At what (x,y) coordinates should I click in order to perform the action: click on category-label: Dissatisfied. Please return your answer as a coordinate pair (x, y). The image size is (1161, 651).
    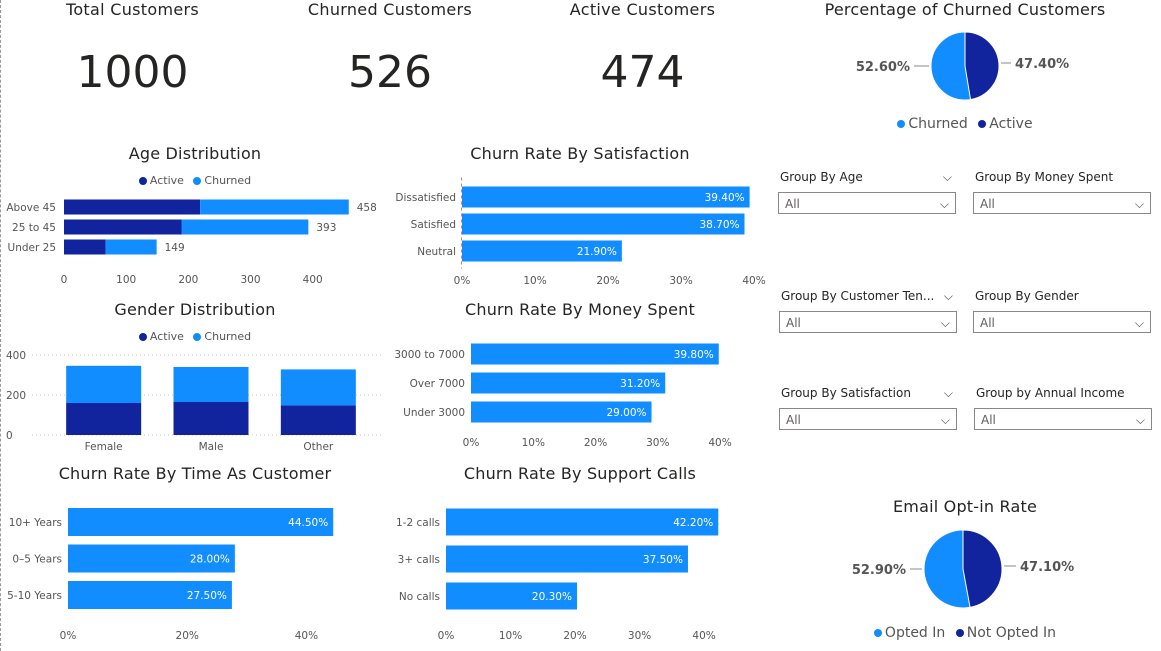
    Looking at the image, I should click on (425, 198).